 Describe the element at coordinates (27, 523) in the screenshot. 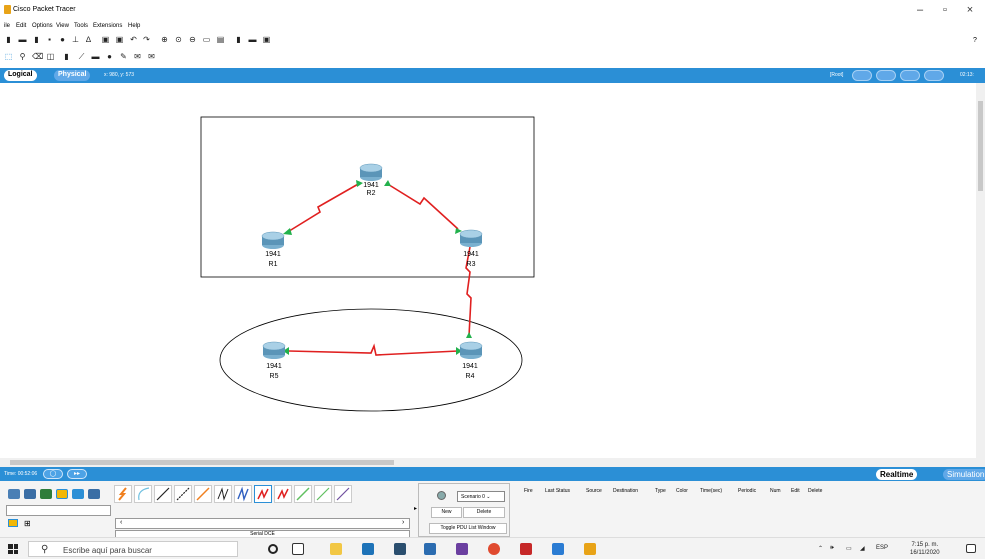

I see `grid-view-icon: ⊞` at that location.